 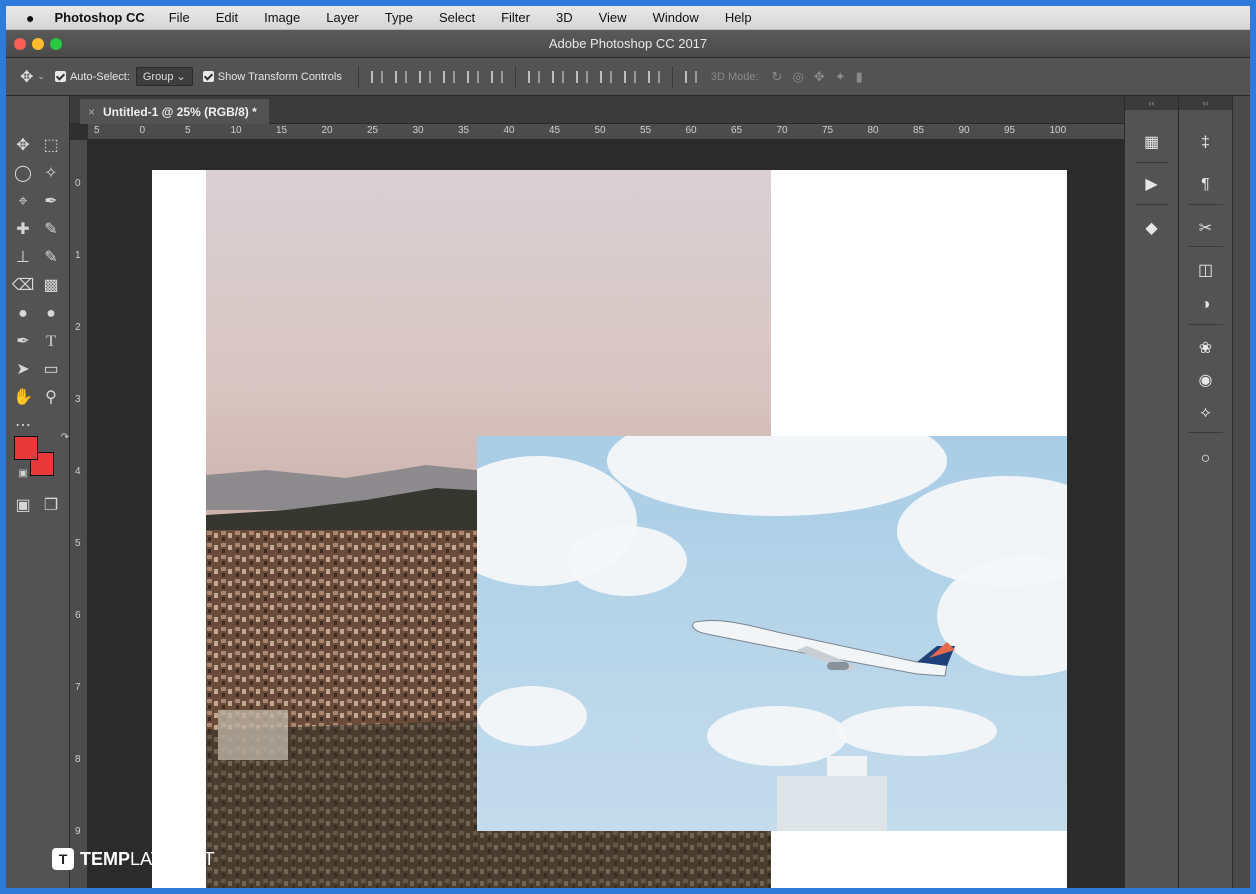 What do you see at coordinates (26, 77) in the screenshot?
I see `move-tool-preset-icon: ✥` at bounding box center [26, 77].